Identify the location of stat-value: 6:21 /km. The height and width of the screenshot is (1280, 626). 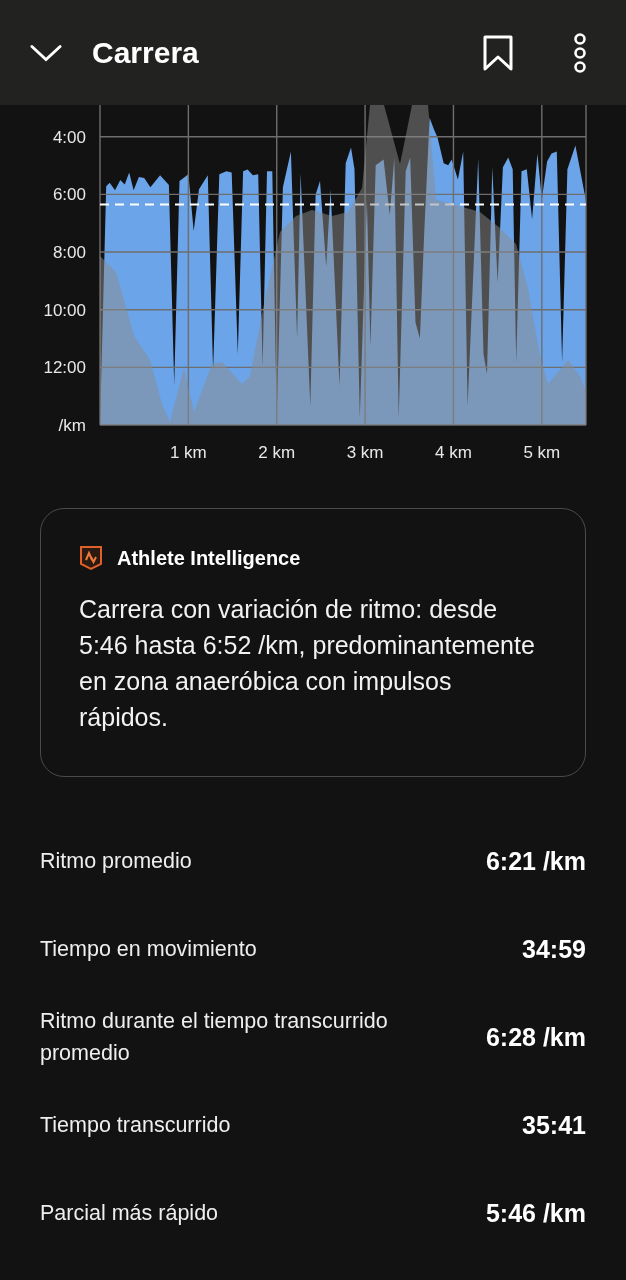
(535, 861).